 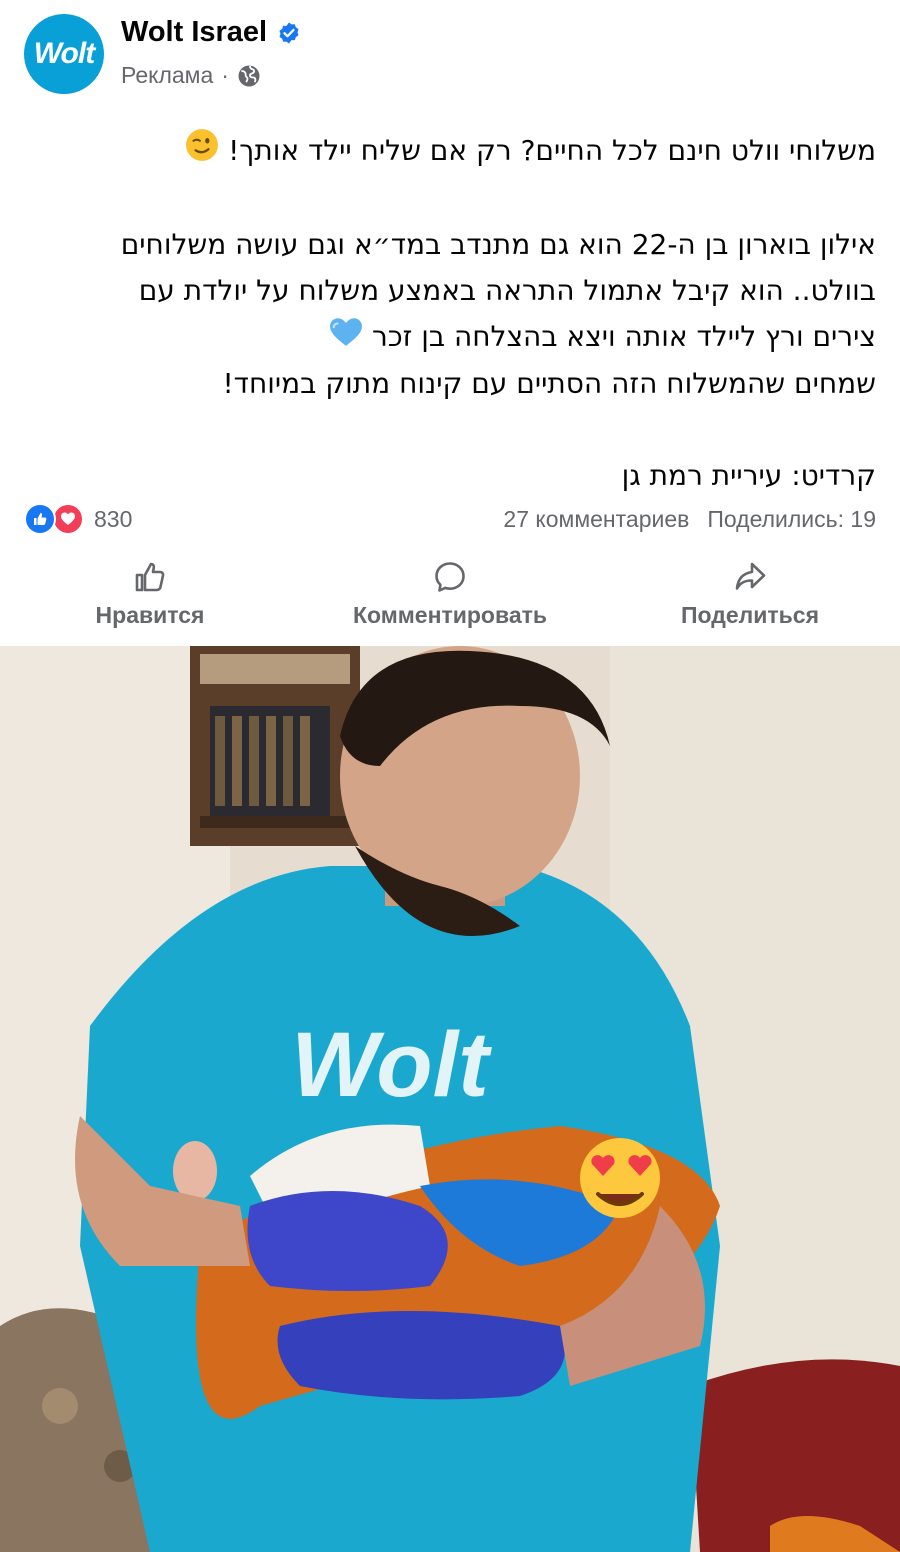 What do you see at coordinates (68, 519) in the screenshot?
I see `love-reaction-icon` at bounding box center [68, 519].